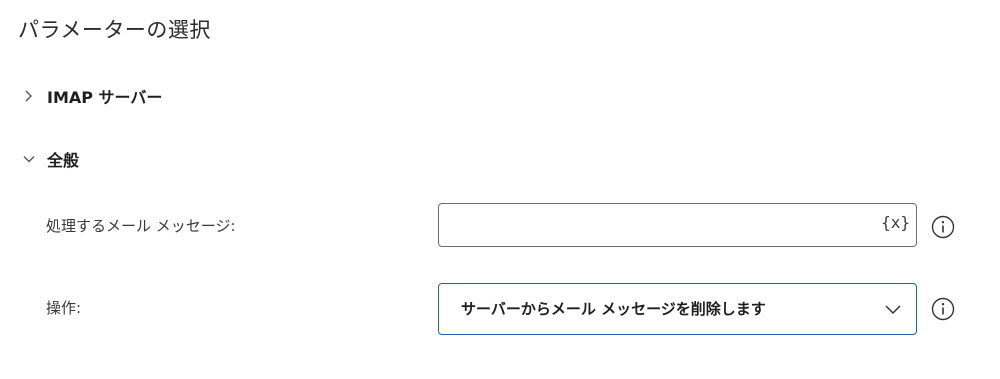 The width and height of the screenshot is (1000, 379). I want to click on operation-selected-value: サーバーからメール メッセージを削除します, so click(613, 309).